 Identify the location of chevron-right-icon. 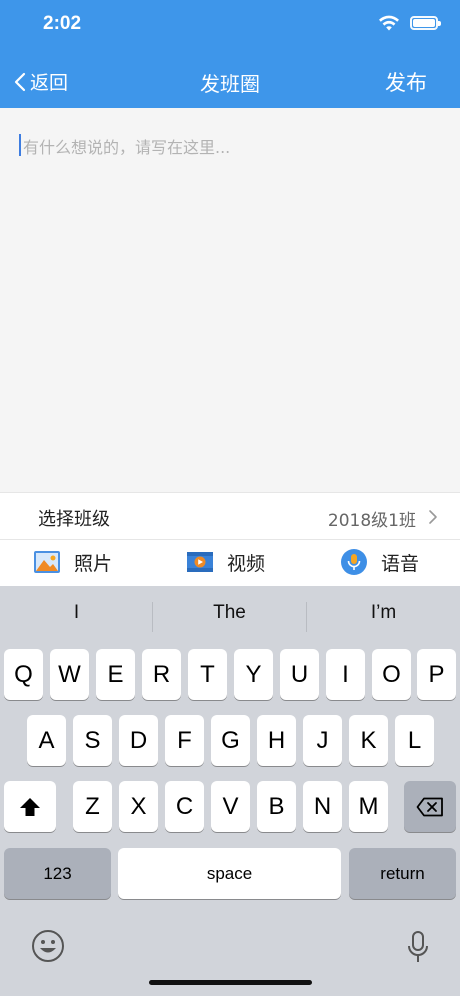
(433, 517).